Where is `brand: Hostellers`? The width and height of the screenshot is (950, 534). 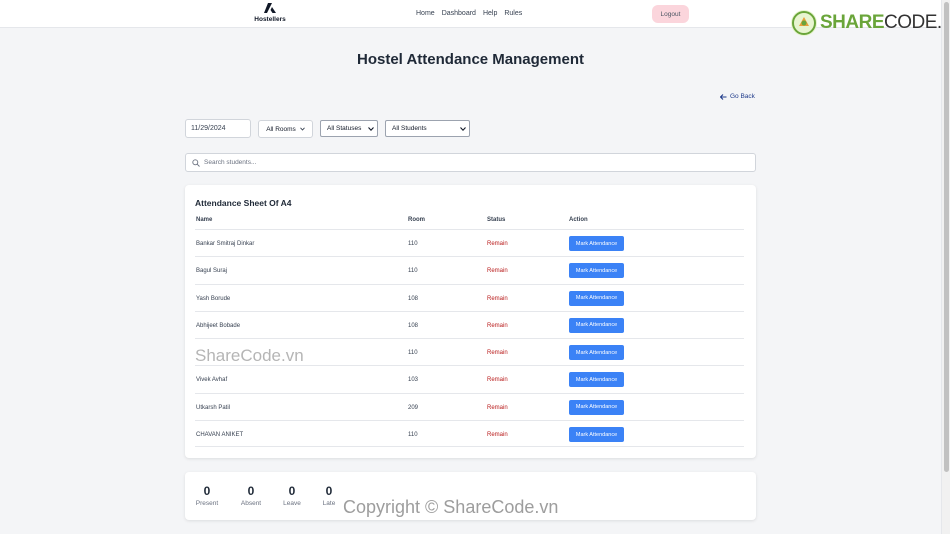 brand: Hostellers is located at coordinates (270, 13).